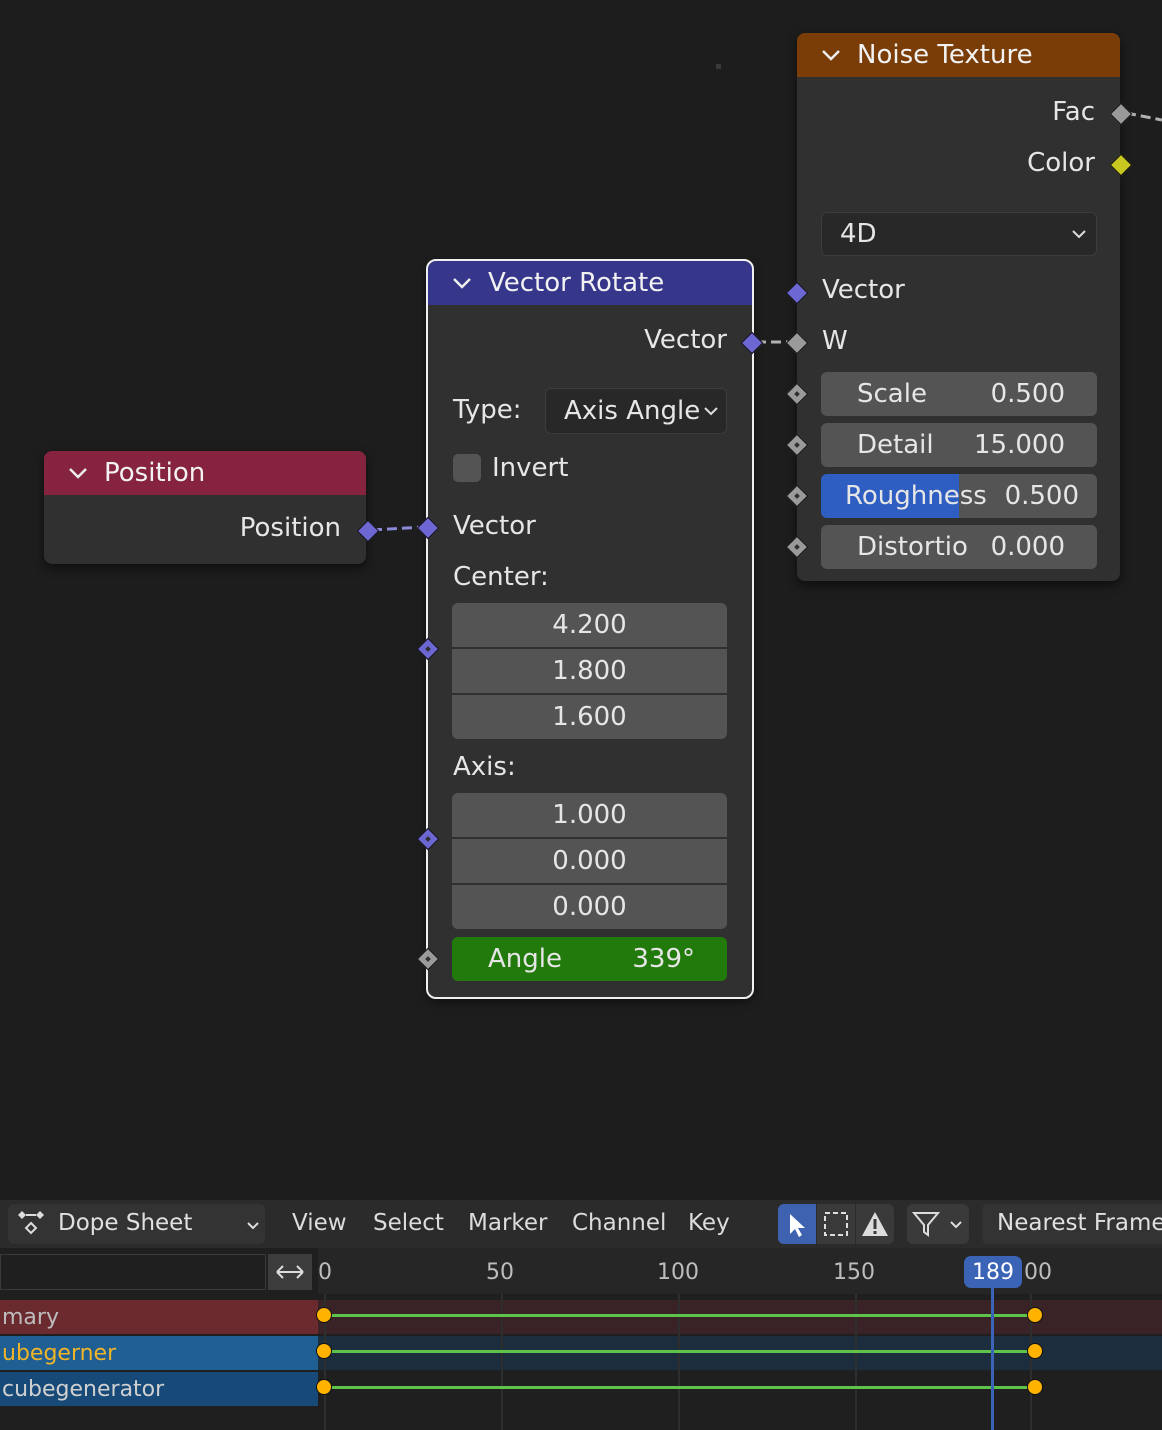 This screenshot has height=1430, width=1162. I want to click on axis-vector-fields: 1.000 0.000 0.000, so click(589, 861).